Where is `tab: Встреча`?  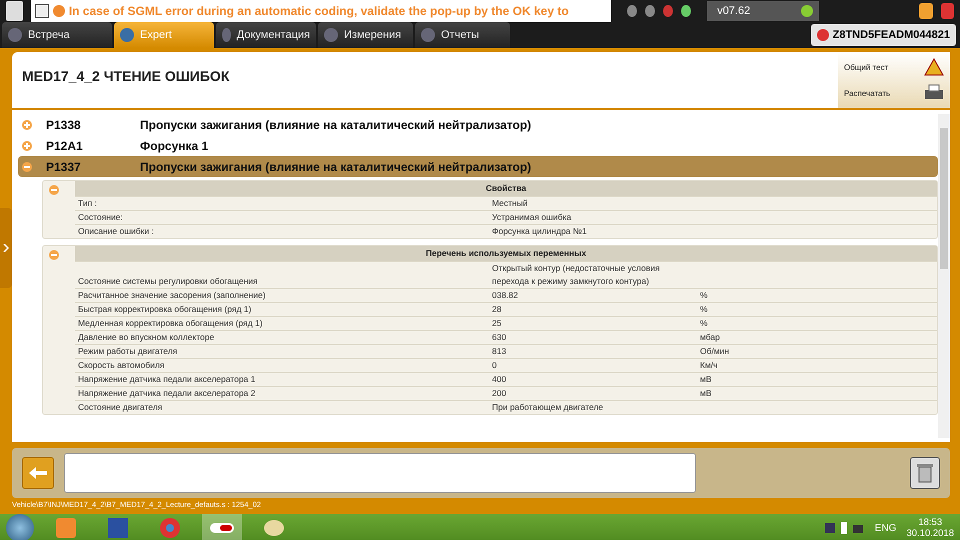 tab: Встреча is located at coordinates (57, 35).